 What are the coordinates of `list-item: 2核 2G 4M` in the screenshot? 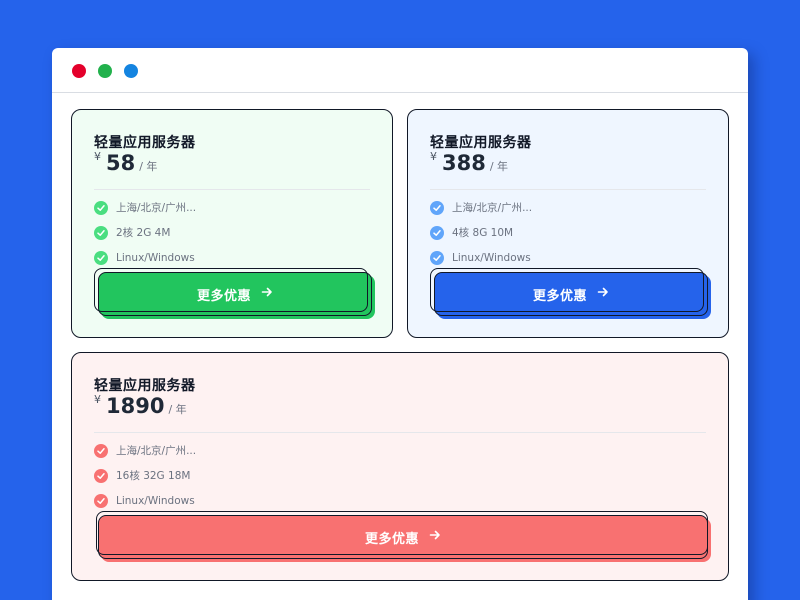 It's located at (145, 232).